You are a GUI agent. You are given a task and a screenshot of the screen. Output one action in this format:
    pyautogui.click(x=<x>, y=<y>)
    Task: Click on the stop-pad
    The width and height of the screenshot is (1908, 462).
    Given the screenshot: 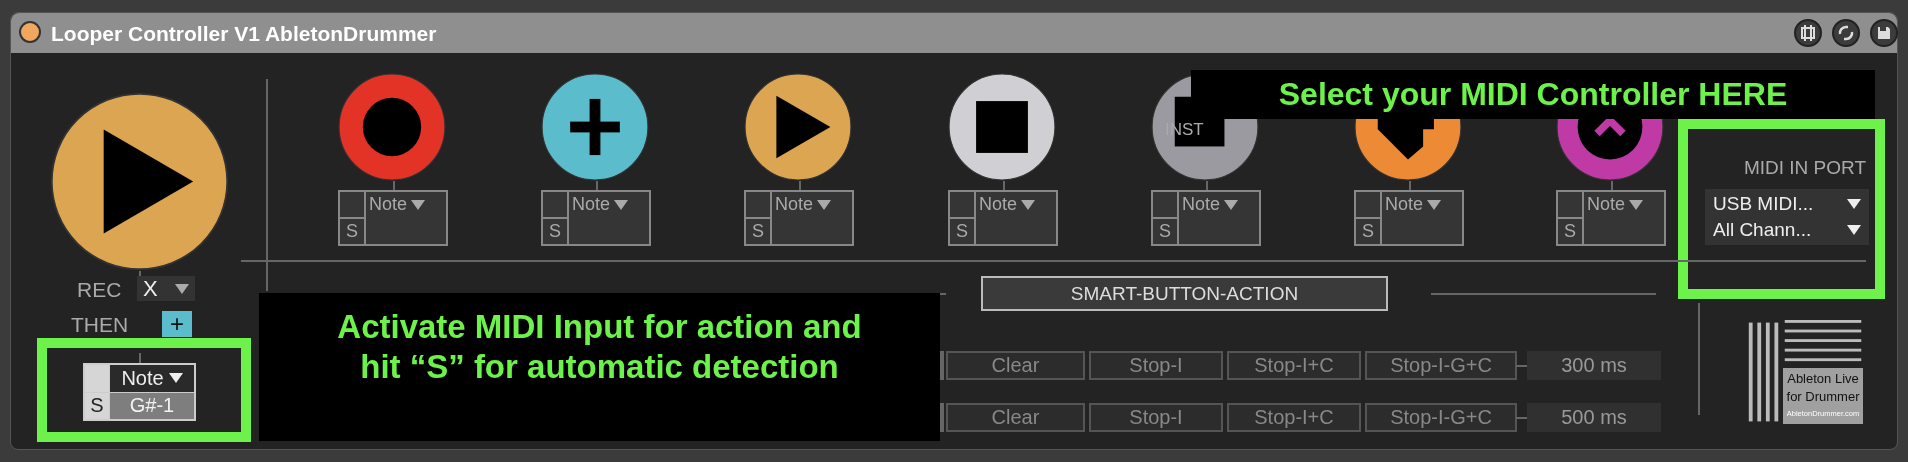 What is the action you would take?
    pyautogui.click(x=1002, y=127)
    